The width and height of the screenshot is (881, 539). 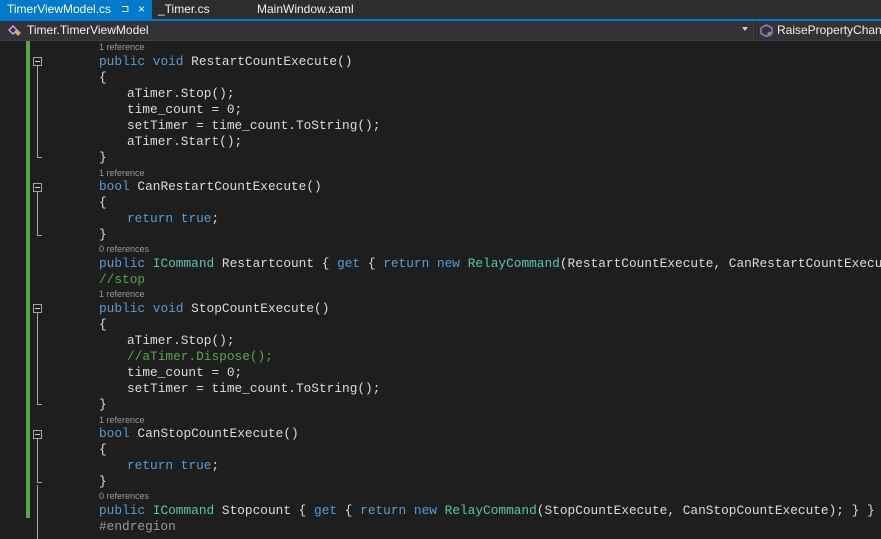 I want to click on class-dropdown-label: Timer.TimerViewModel, so click(x=88, y=30).